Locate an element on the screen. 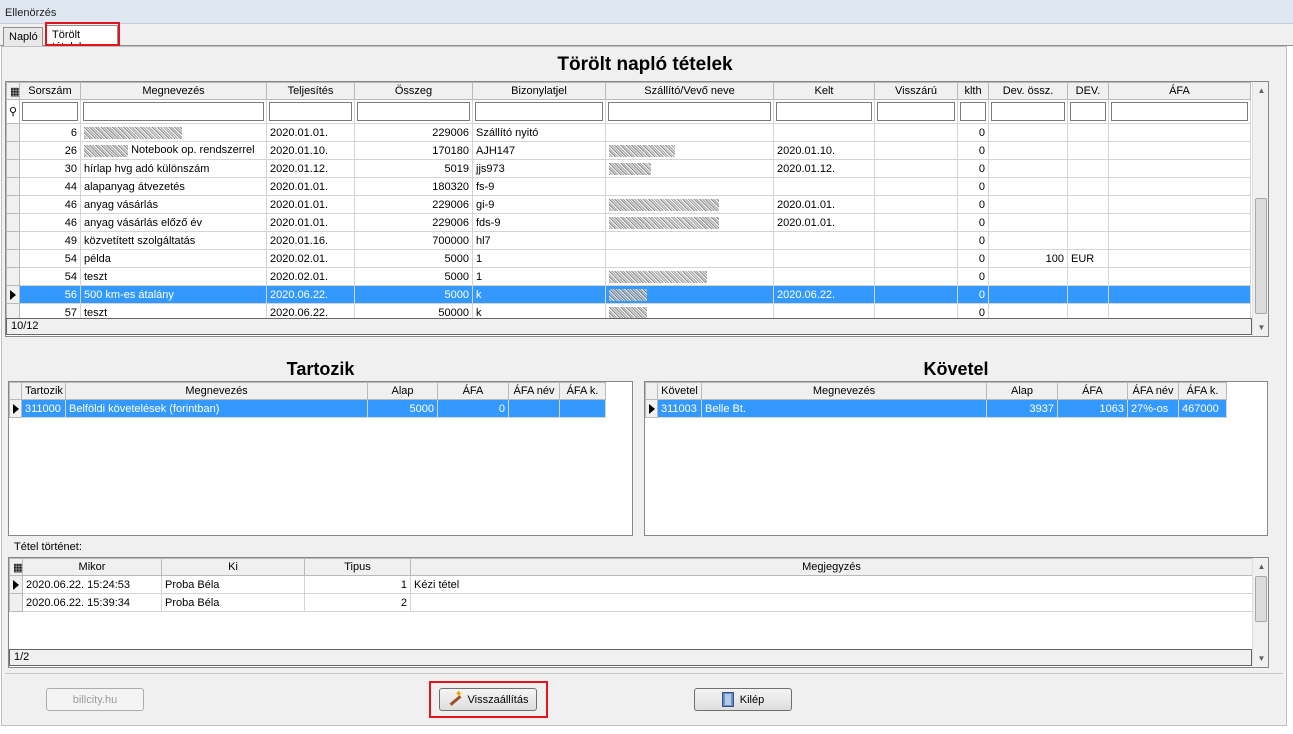  current-row-arrow-icon is located at coordinates (16, 584).